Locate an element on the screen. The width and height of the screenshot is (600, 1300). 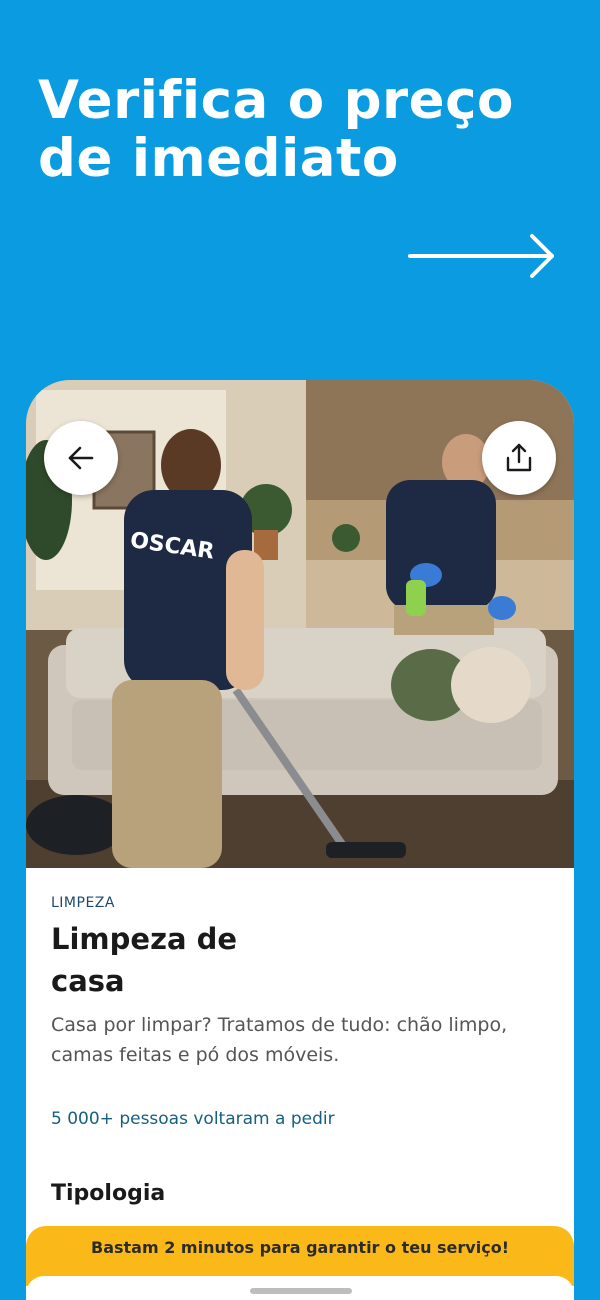
hero-headline: Verifica o preço de imediato is located at coordinates (308, 130).